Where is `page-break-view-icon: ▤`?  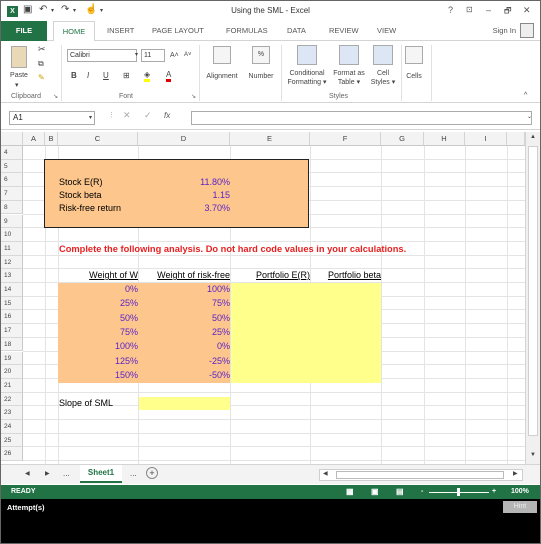
page-break-view-icon: ▤ is located at coordinates (400, 492).